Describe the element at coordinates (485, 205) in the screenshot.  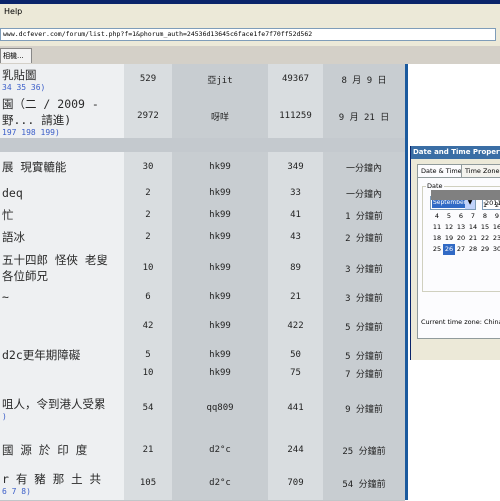
I see `calendar-day: 1` at that location.